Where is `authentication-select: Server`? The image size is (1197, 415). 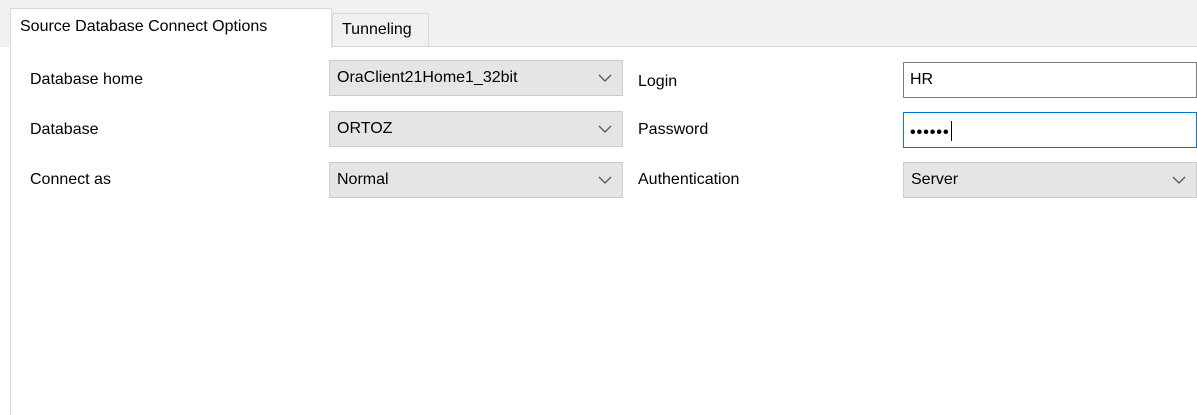 authentication-select: Server is located at coordinates (1050, 180).